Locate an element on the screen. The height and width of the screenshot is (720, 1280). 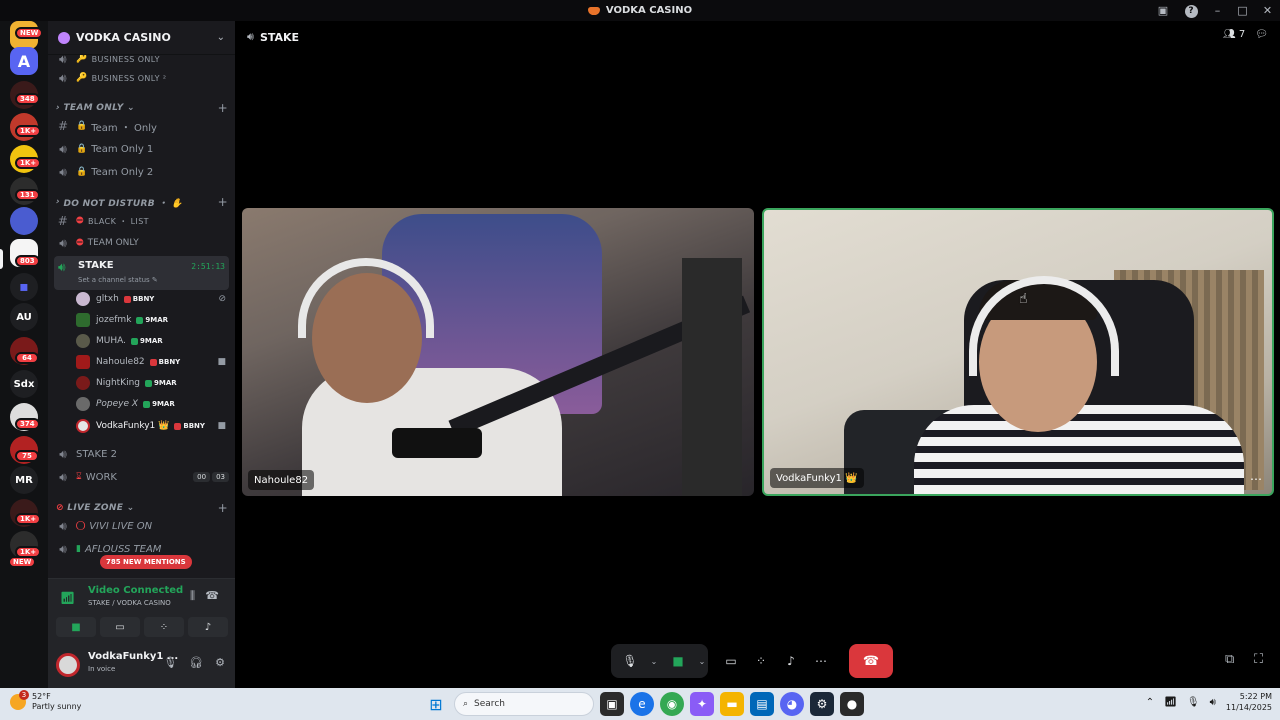
disconnect-button: ☎︎ is located at coordinates (871, 661).